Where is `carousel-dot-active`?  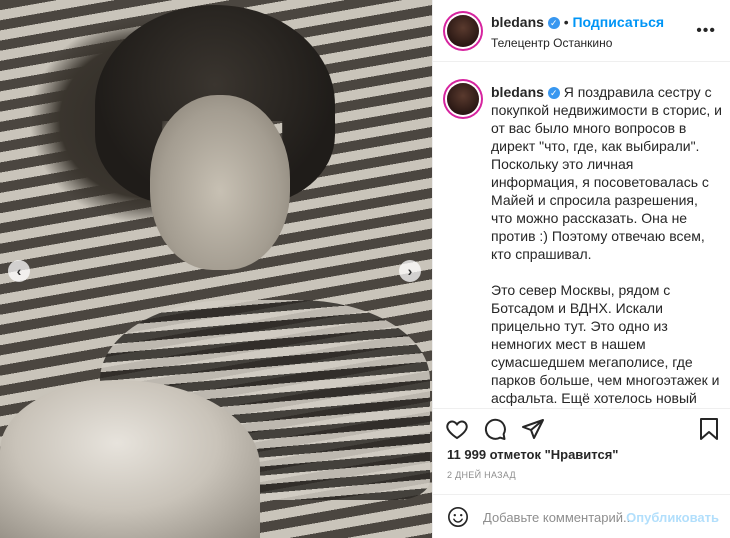 carousel-dot-active is located at coordinates (199, 523).